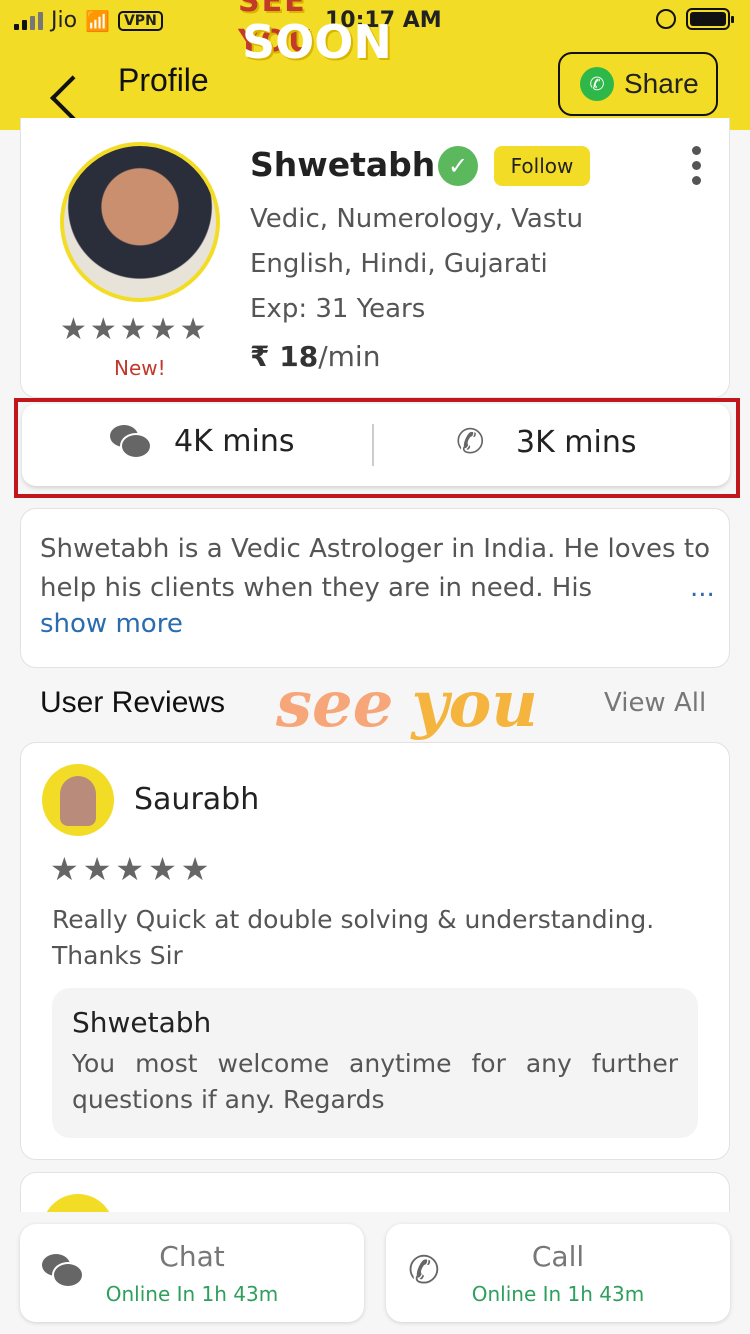 This screenshot has height=1334, width=750. Describe the element at coordinates (140, 368) in the screenshot. I see `new-badge: New!` at that location.